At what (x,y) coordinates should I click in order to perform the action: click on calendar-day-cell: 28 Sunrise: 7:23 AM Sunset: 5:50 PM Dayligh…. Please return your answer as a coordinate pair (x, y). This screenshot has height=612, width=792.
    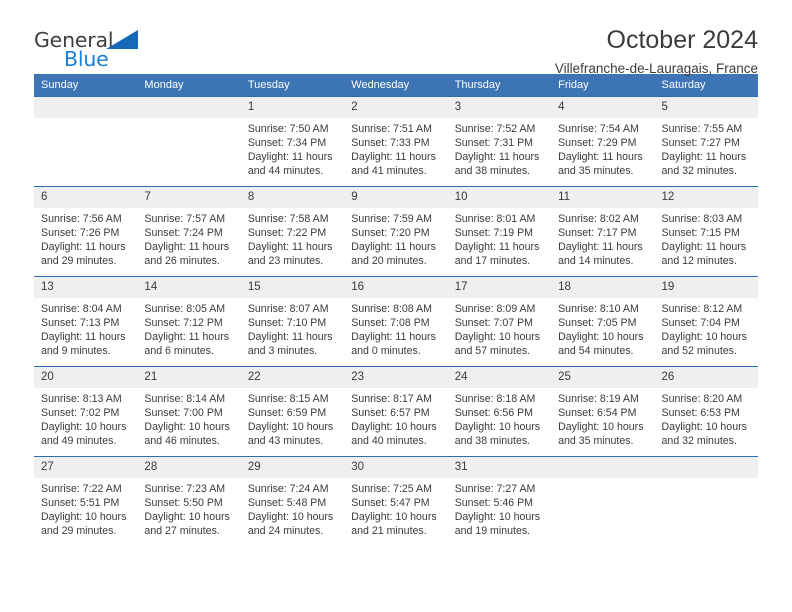
    Looking at the image, I should click on (189, 501).